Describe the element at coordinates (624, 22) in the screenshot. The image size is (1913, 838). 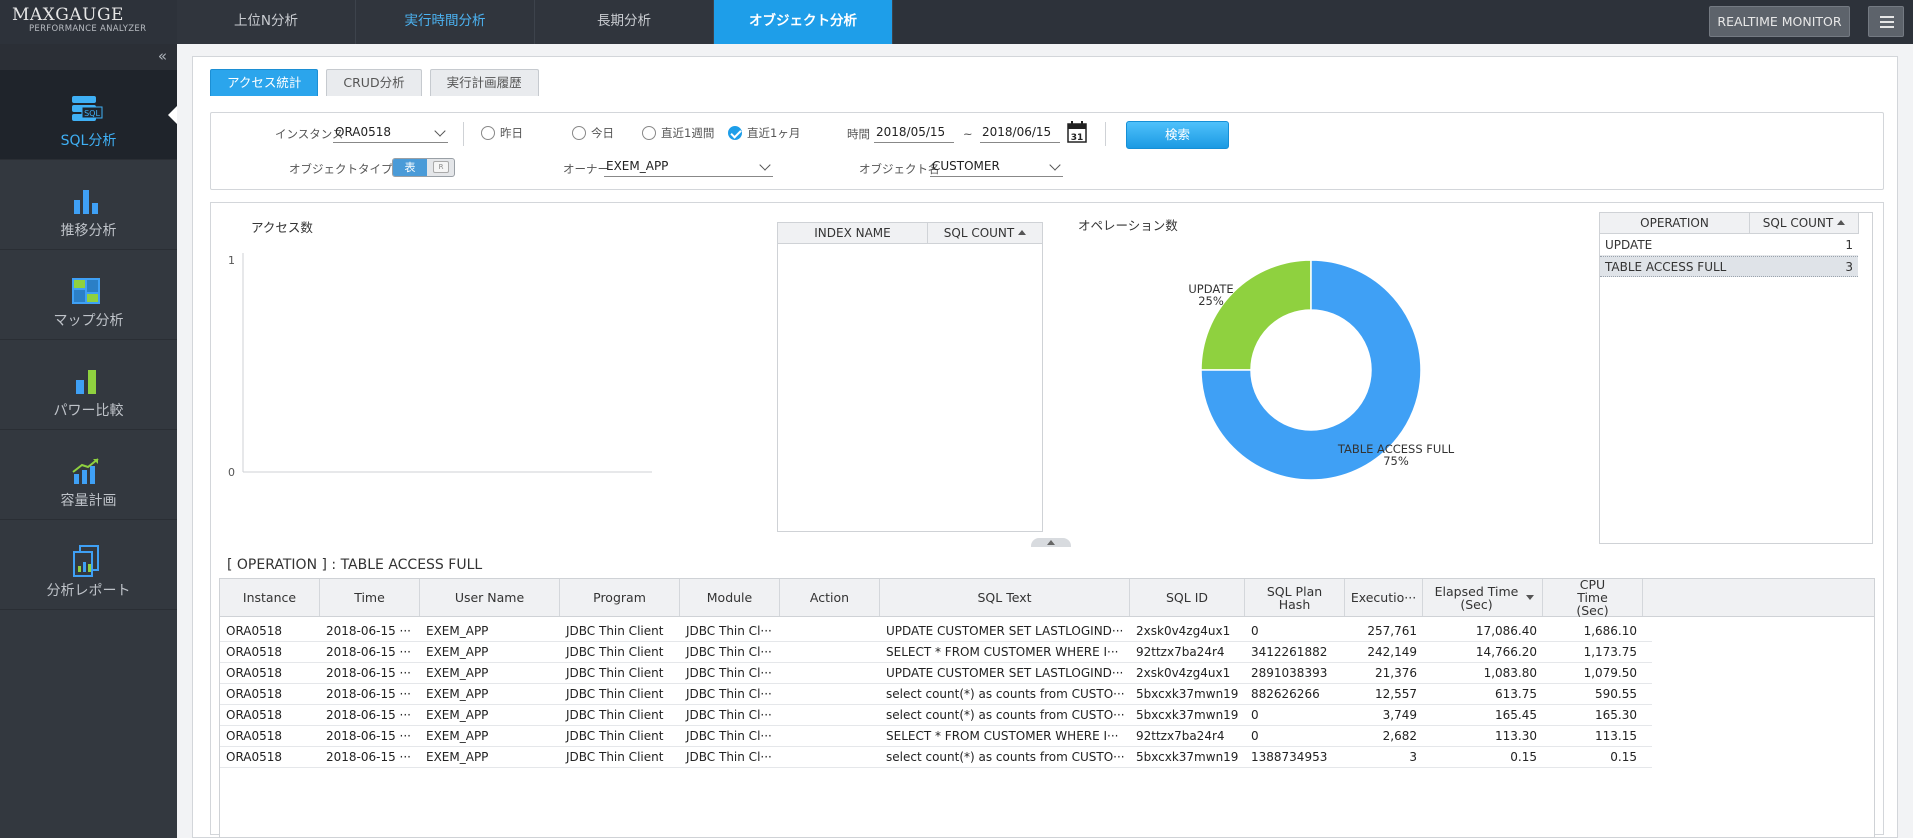
I see `nav-tab-long-term: 長期分析` at that location.